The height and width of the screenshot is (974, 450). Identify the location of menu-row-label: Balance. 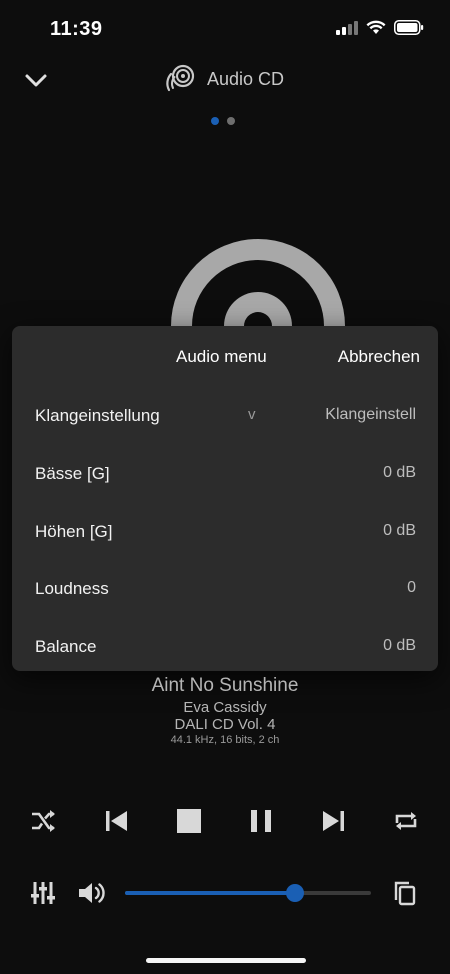
(66, 646).